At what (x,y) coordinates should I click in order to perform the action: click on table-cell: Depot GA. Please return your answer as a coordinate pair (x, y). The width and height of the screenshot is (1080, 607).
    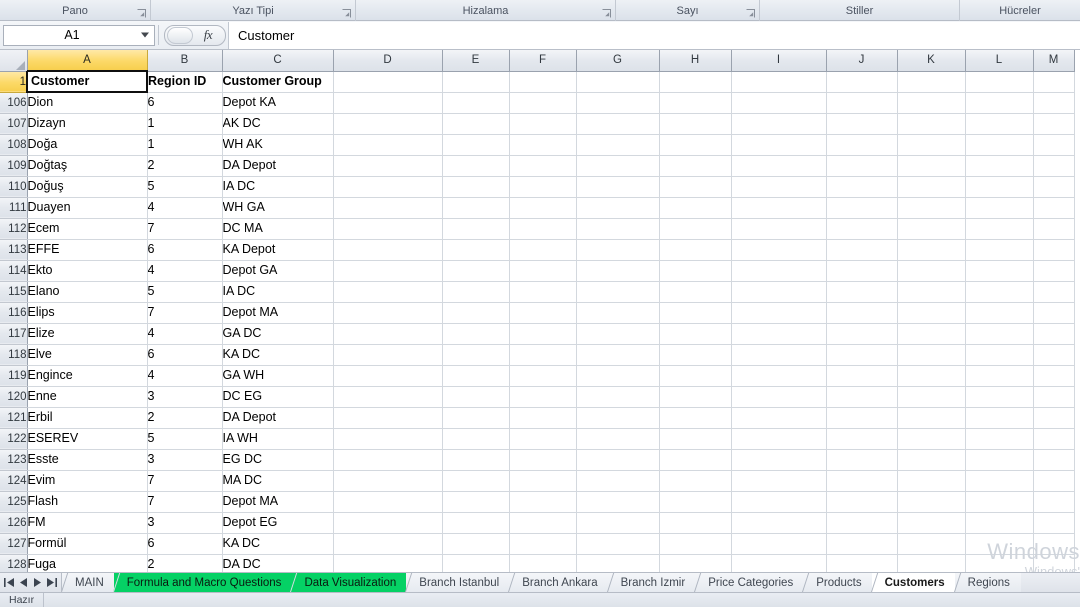
    Looking at the image, I should click on (278, 271).